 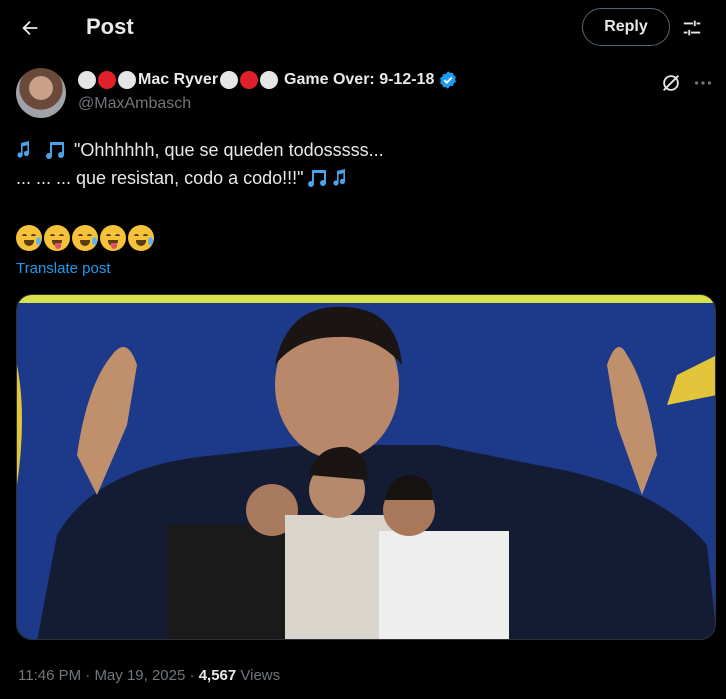 What do you see at coordinates (41, 93) in the screenshot?
I see `avatar` at bounding box center [41, 93].